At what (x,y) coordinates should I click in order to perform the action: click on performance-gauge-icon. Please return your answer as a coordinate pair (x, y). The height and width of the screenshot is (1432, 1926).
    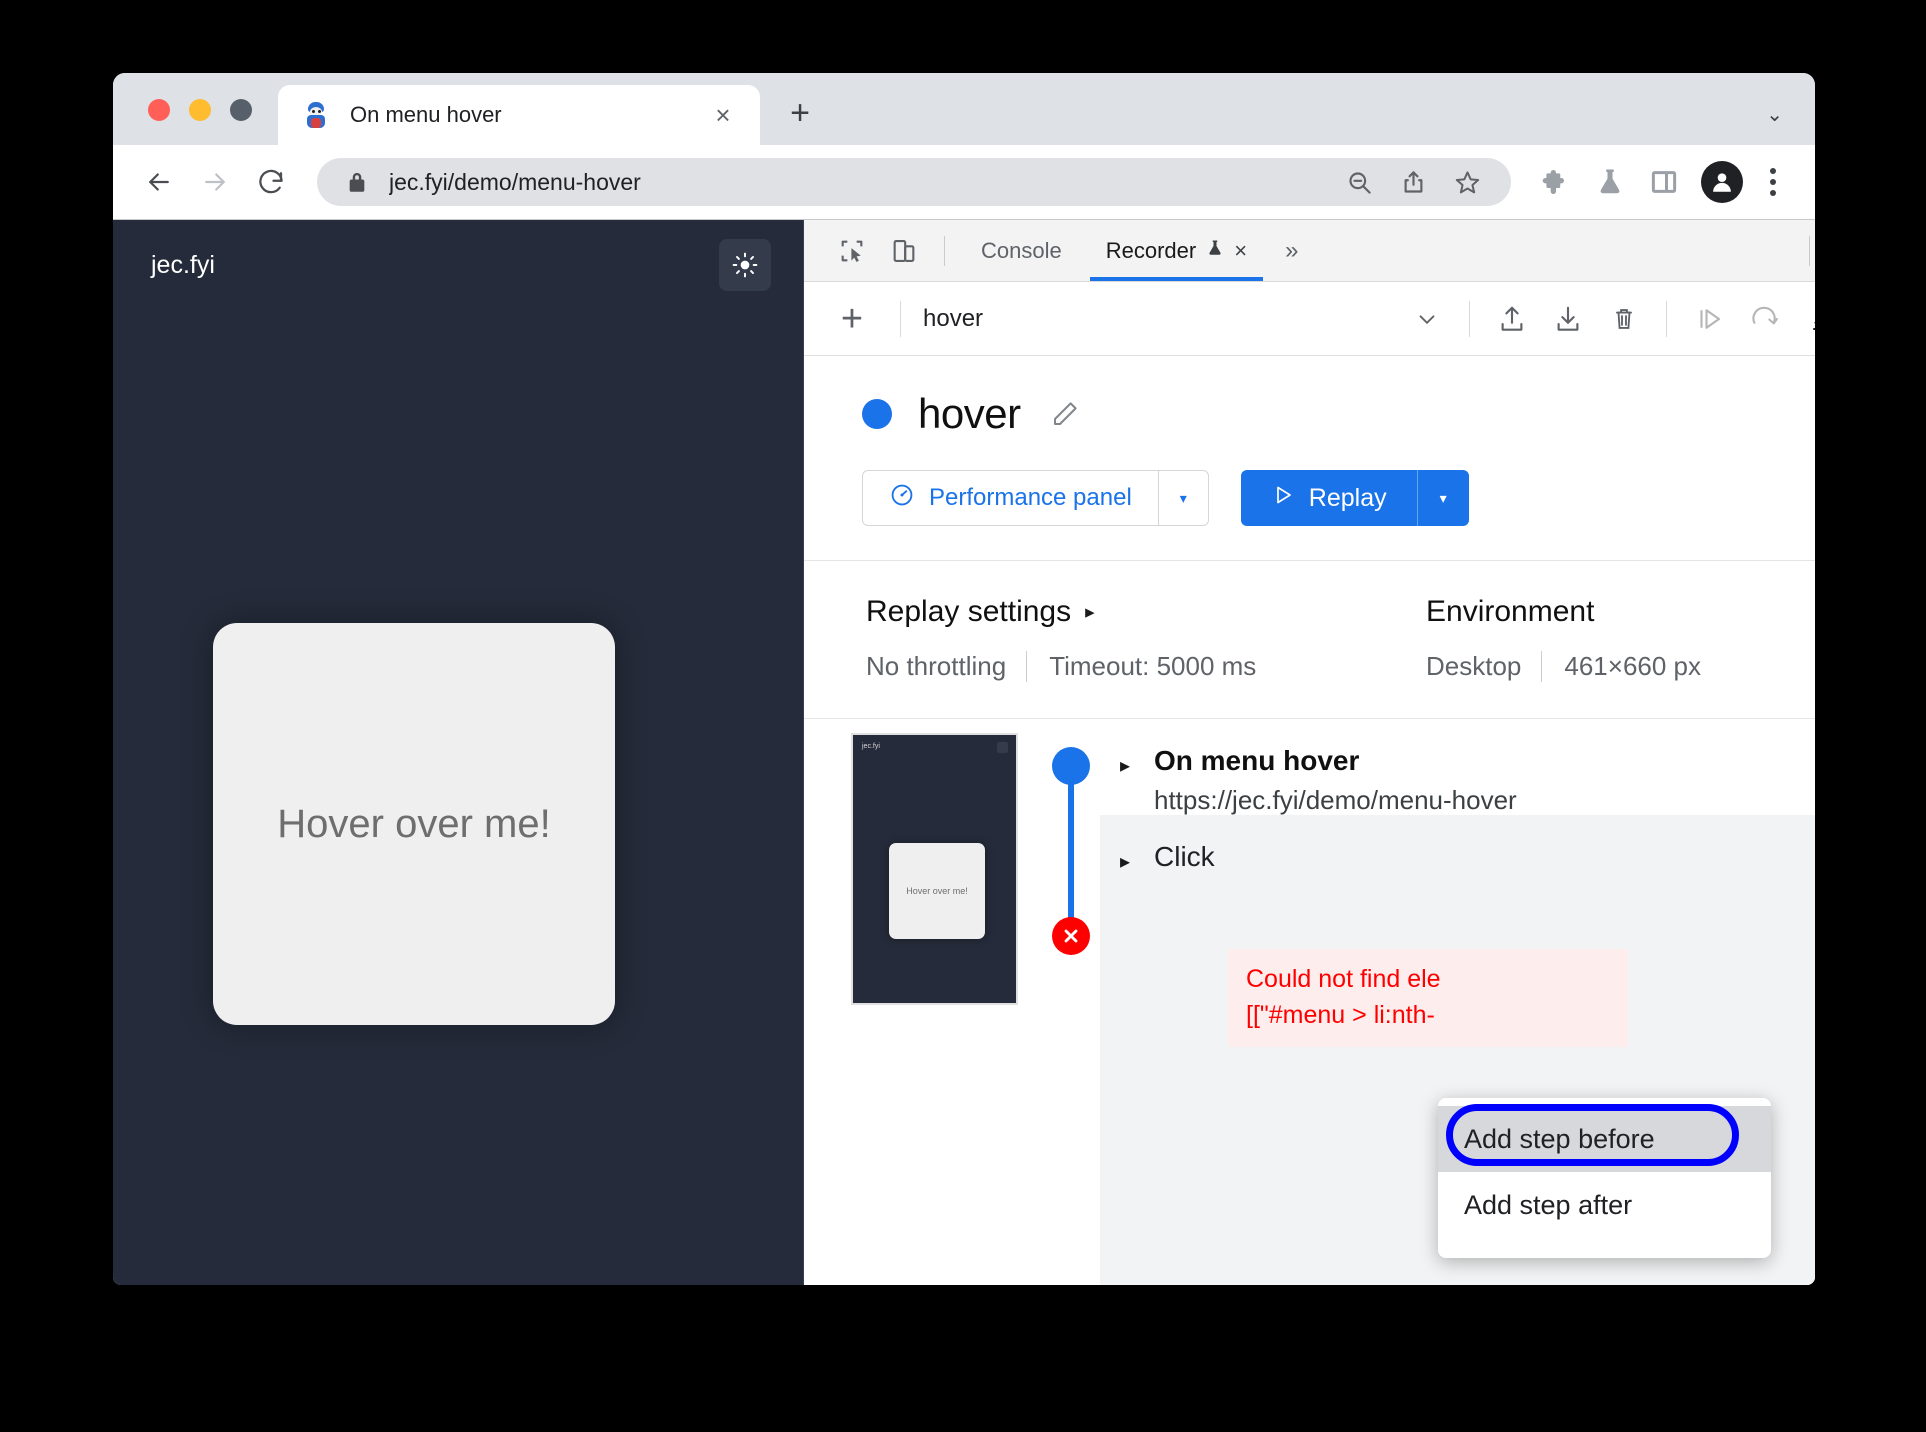
    Looking at the image, I should click on (902, 498).